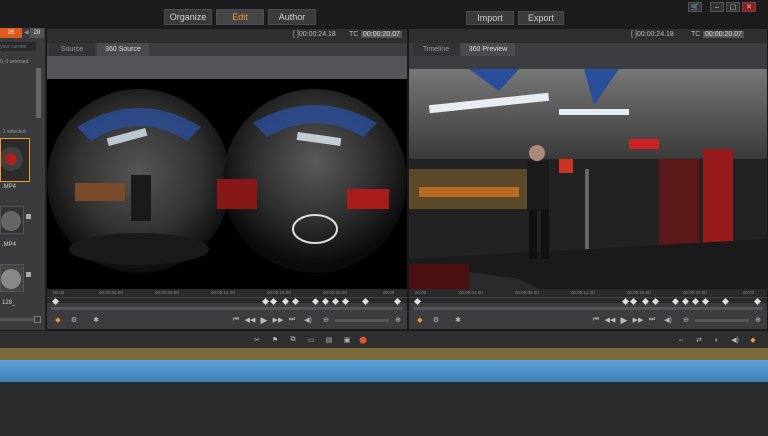 Image resolution: width=768 pixels, height=436 pixels. I want to click on import-button: Import, so click(490, 18).